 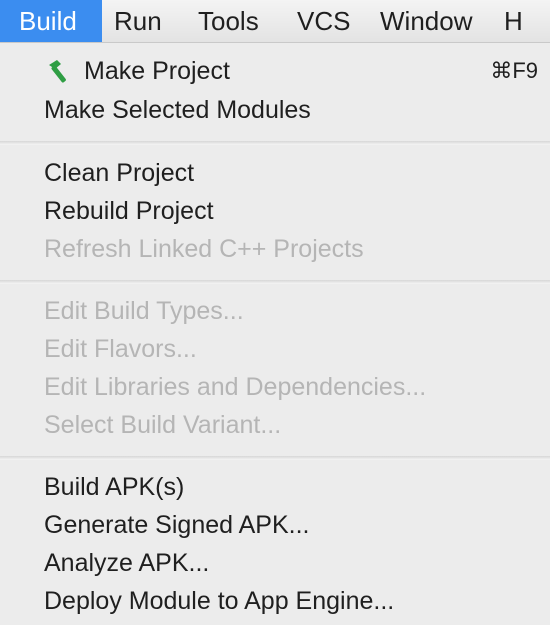 What do you see at coordinates (119, 172) in the screenshot?
I see `menu-item-label: Clean Project` at bounding box center [119, 172].